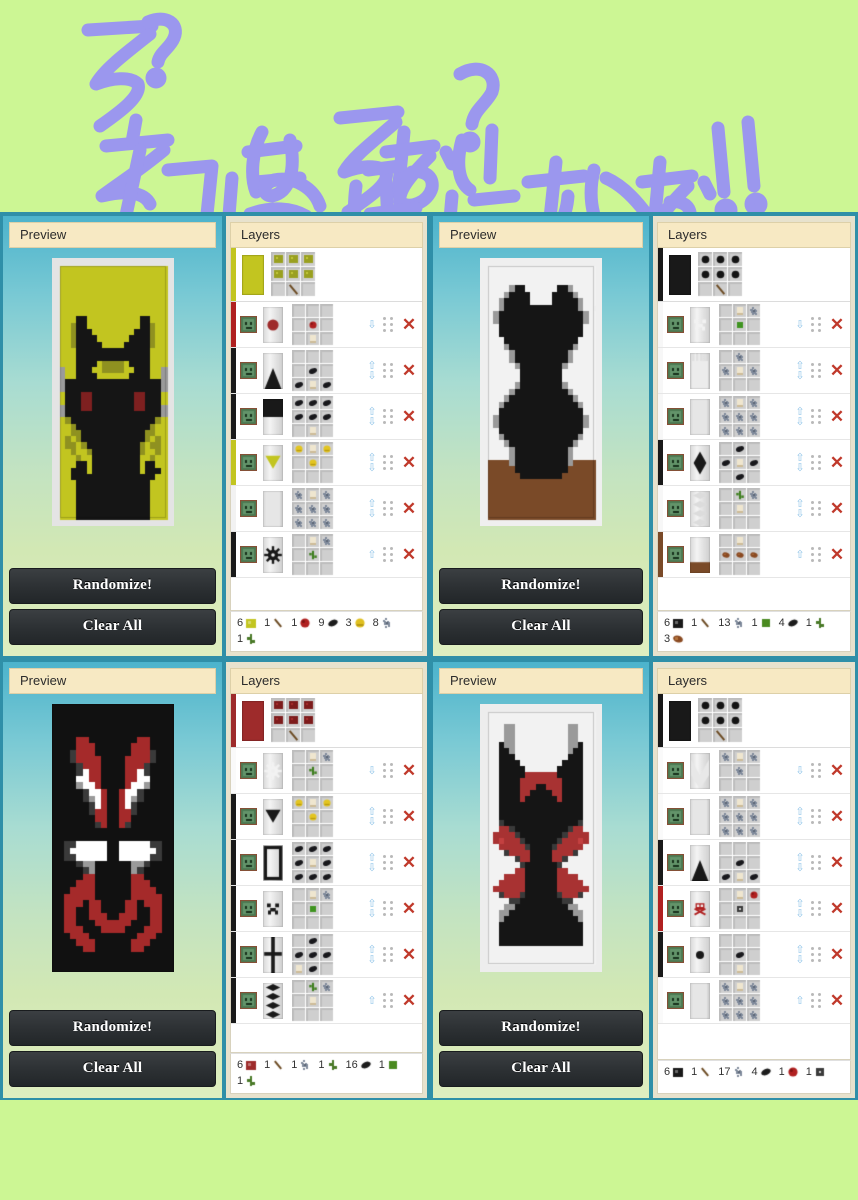  I want to click on randomize-button-3: Randomize!, so click(112, 1028).